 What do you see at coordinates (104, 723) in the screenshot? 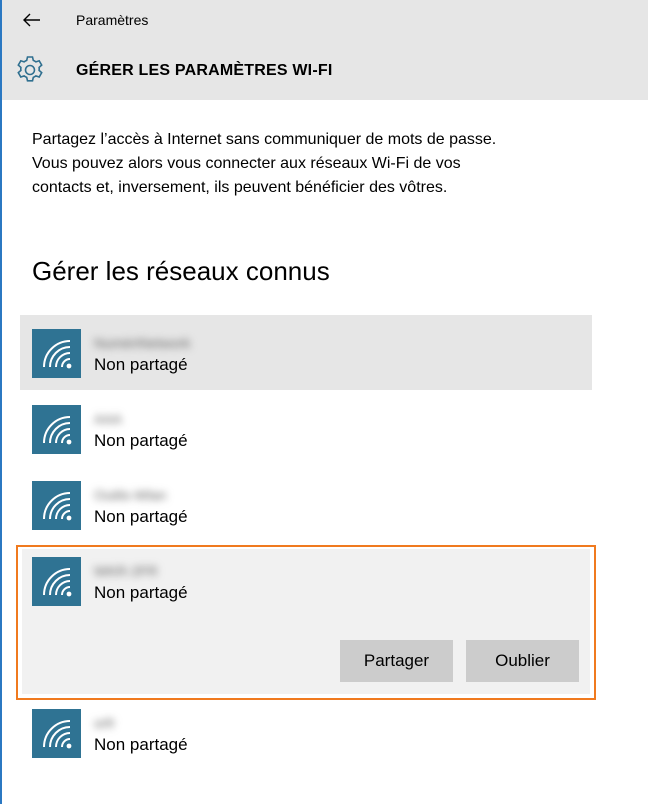
I see `network-name: orfr` at bounding box center [104, 723].